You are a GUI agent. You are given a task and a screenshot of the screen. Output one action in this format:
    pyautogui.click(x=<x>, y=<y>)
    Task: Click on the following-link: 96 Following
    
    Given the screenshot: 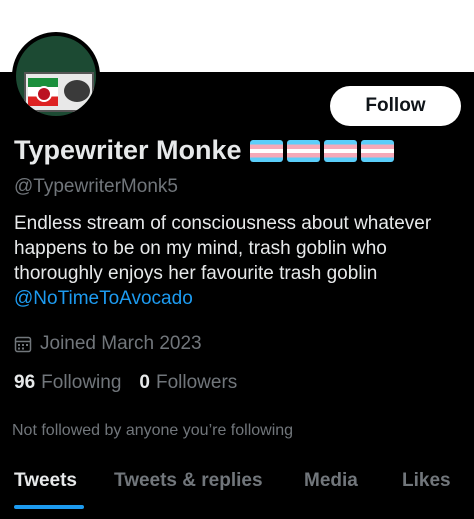 What is the action you would take?
    pyautogui.click(x=67, y=383)
    